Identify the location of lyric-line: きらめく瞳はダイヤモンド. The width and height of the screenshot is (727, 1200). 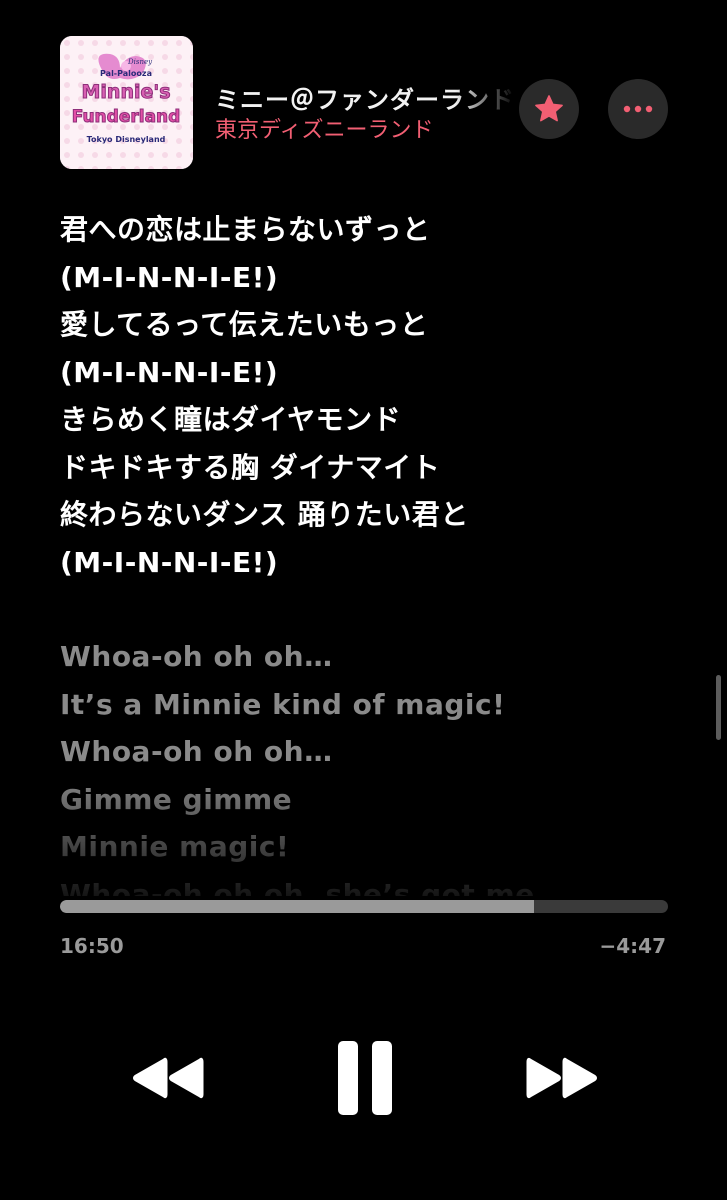
(380, 420).